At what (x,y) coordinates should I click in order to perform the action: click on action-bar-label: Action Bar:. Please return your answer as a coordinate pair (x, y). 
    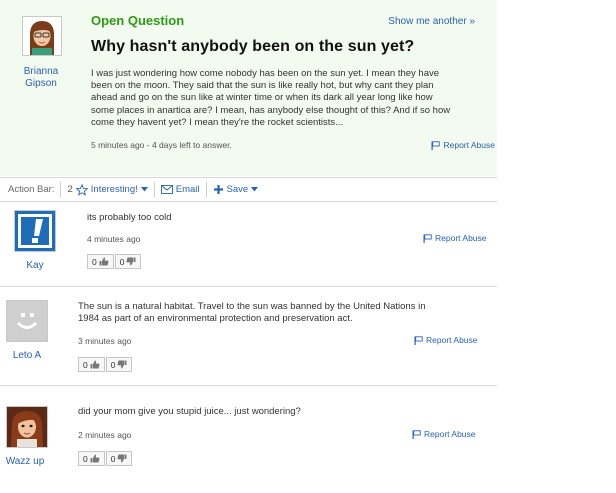
    Looking at the image, I should click on (31, 189).